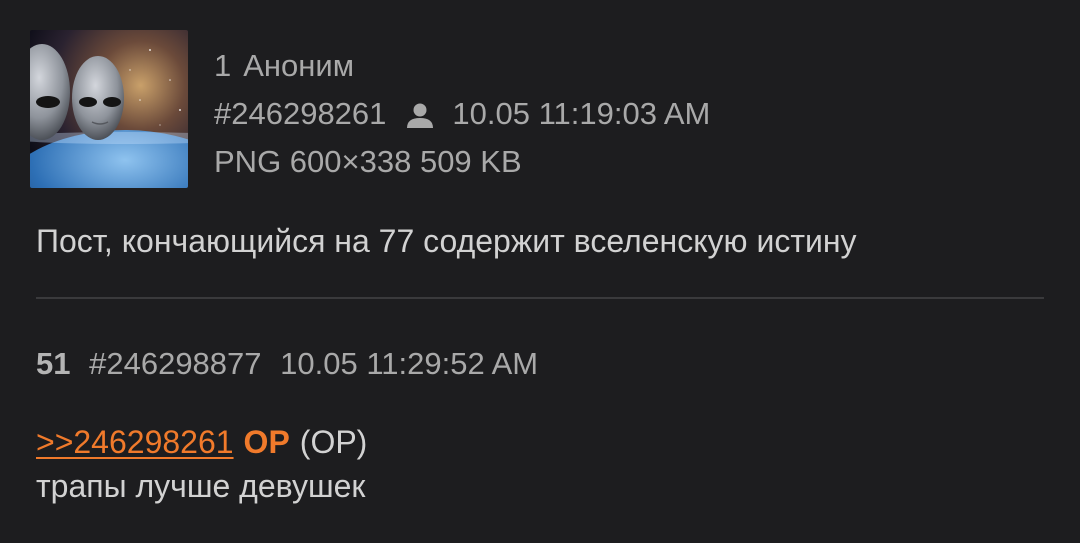  What do you see at coordinates (409, 363) in the screenshot?
I see `reply-post-datetime: 10.05 11:29:52 AM` at bounding box center [409, 363].